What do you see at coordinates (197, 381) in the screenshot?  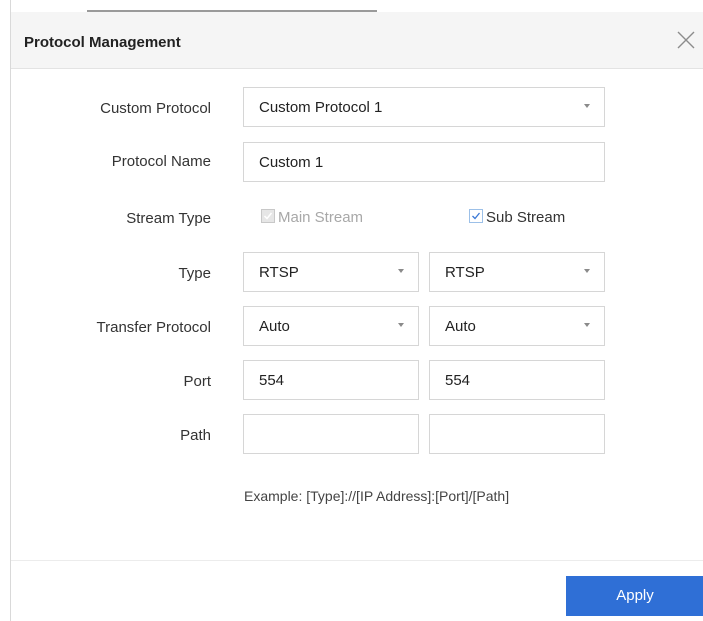 I see `port-label: Port` at bounding box center [197, 381].